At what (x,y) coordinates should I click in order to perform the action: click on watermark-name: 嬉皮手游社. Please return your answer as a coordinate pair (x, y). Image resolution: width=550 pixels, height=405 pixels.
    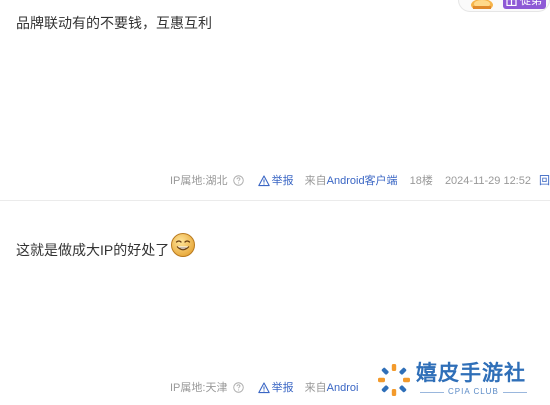
    Looking at the image, I should click on (471, 373).